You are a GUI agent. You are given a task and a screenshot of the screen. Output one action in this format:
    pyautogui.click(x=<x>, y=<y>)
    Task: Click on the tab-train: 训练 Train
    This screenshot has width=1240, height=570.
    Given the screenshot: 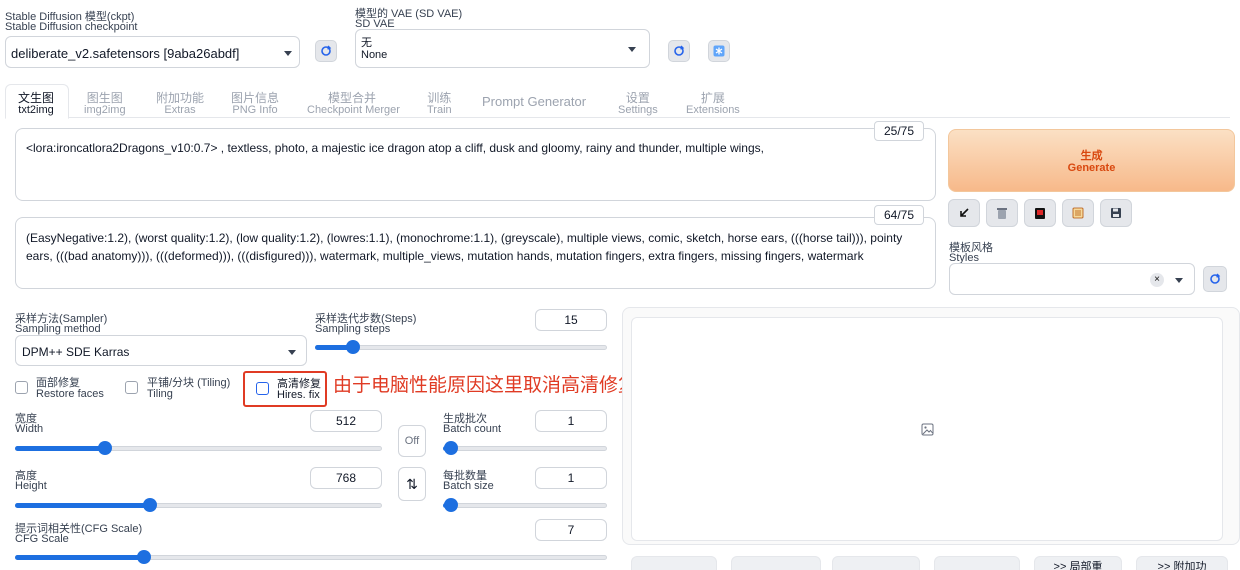 What is the action you would take?
    pyautogui.click(x=439, y=104)
    